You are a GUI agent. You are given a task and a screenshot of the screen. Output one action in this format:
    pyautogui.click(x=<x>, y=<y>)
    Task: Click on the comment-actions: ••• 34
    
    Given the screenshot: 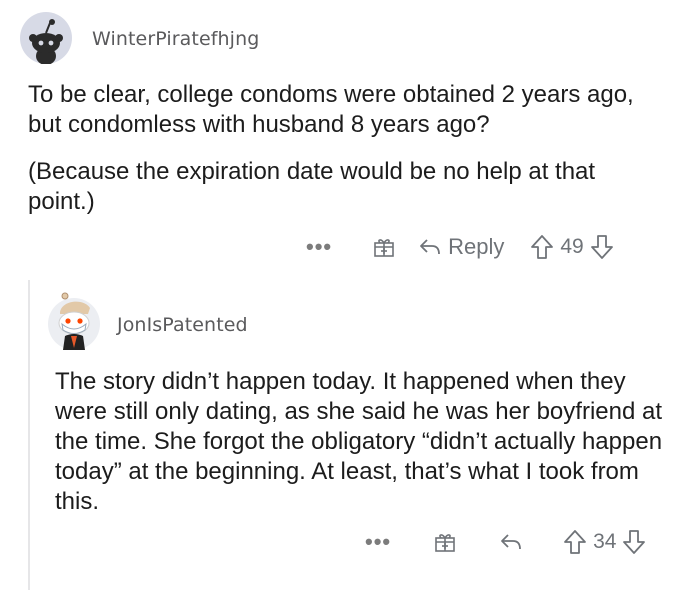 What is the action you would take?
    pyautogui.click(x=505, y=542)
    